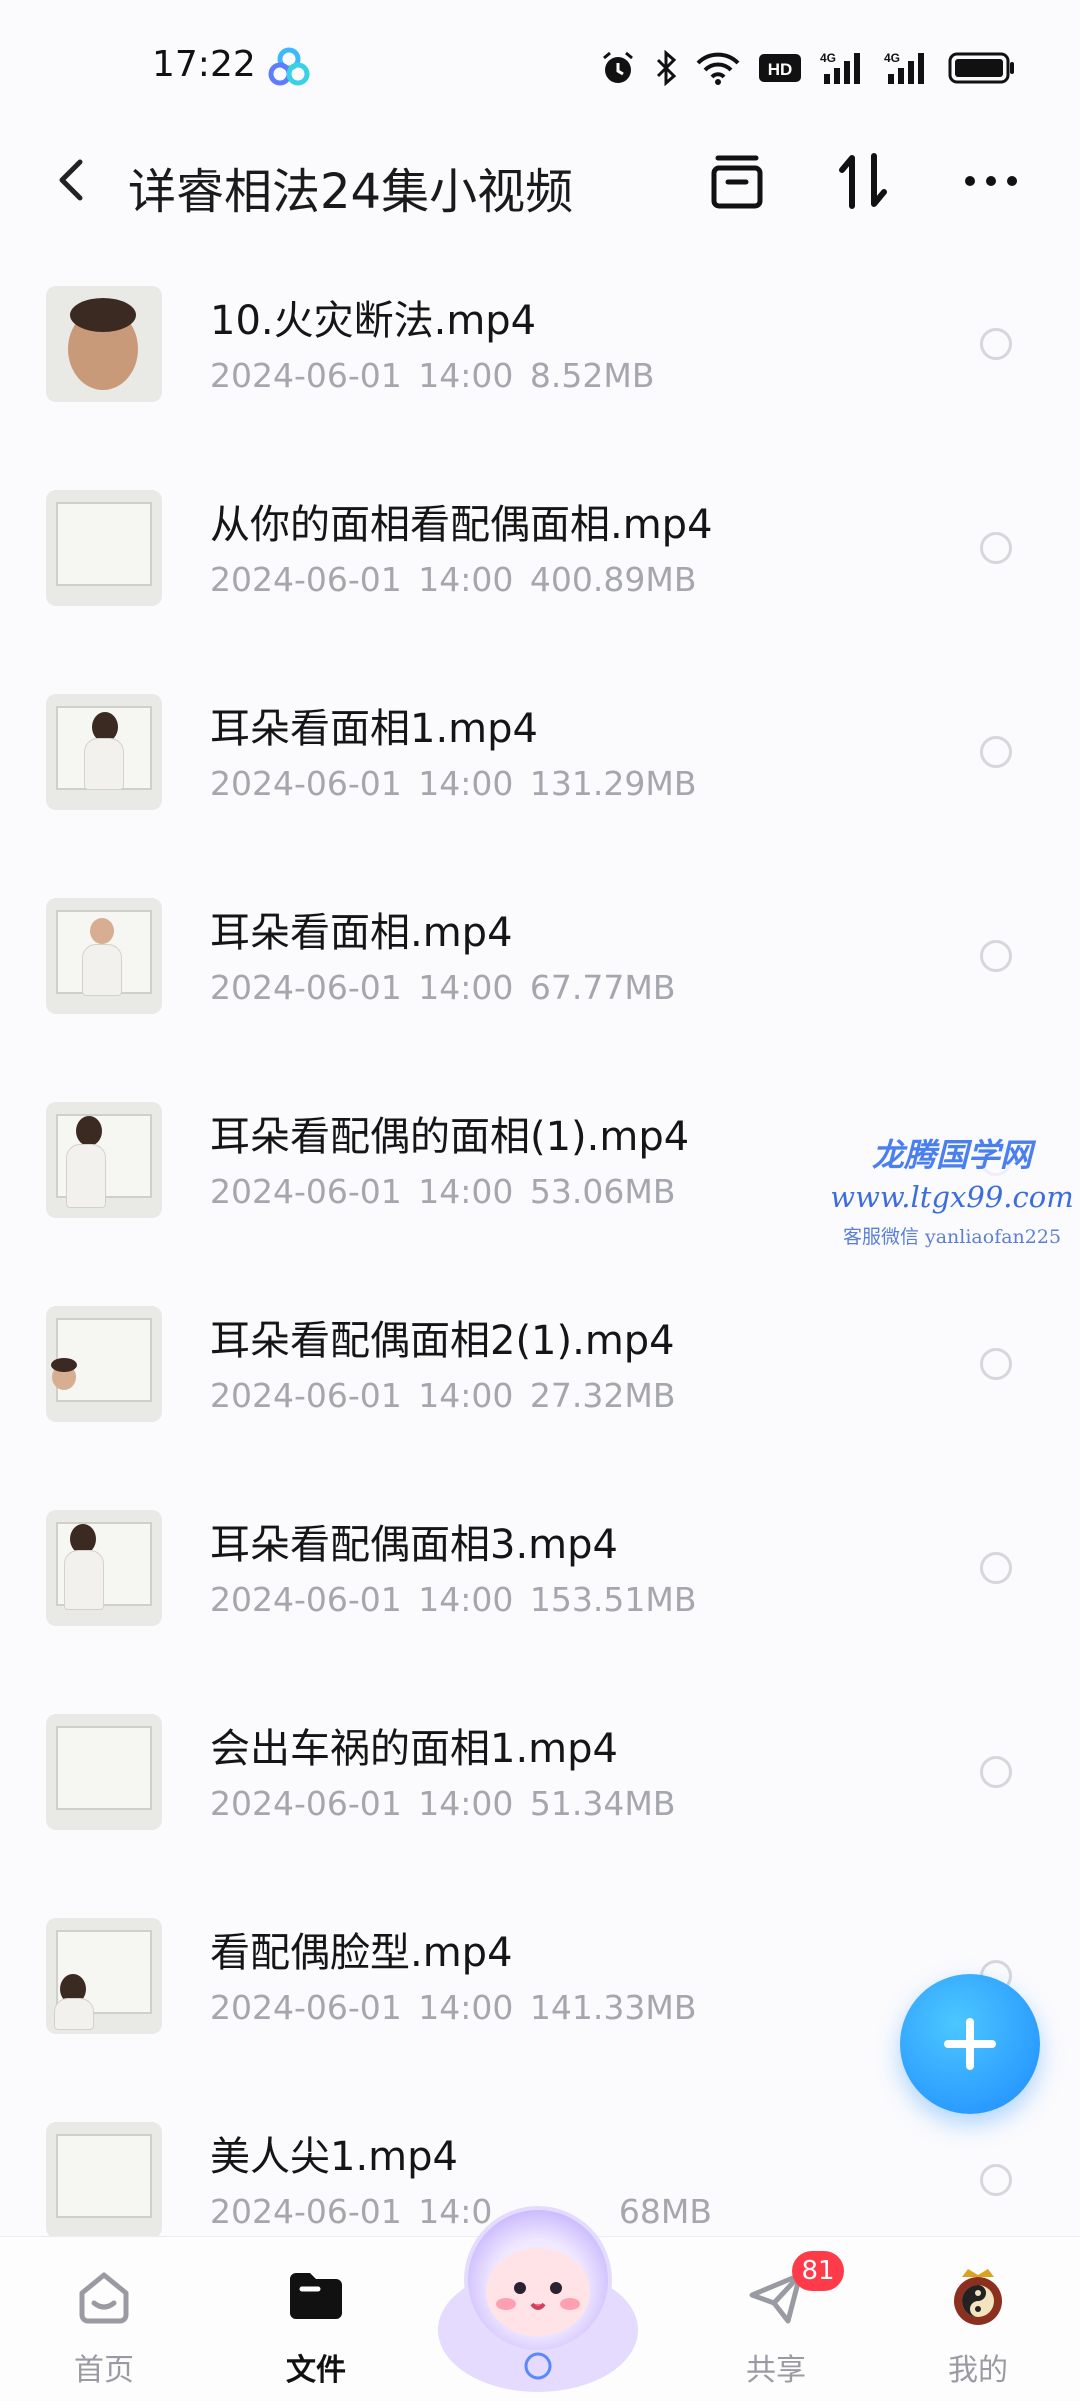 This screenshot has height=2401, width=1080. What do you see at coordinates (432, 375) in the screenshot?
I see `file-meta: 2024-06-01 14:00 8.52MB` at bounding box center [432, 375].